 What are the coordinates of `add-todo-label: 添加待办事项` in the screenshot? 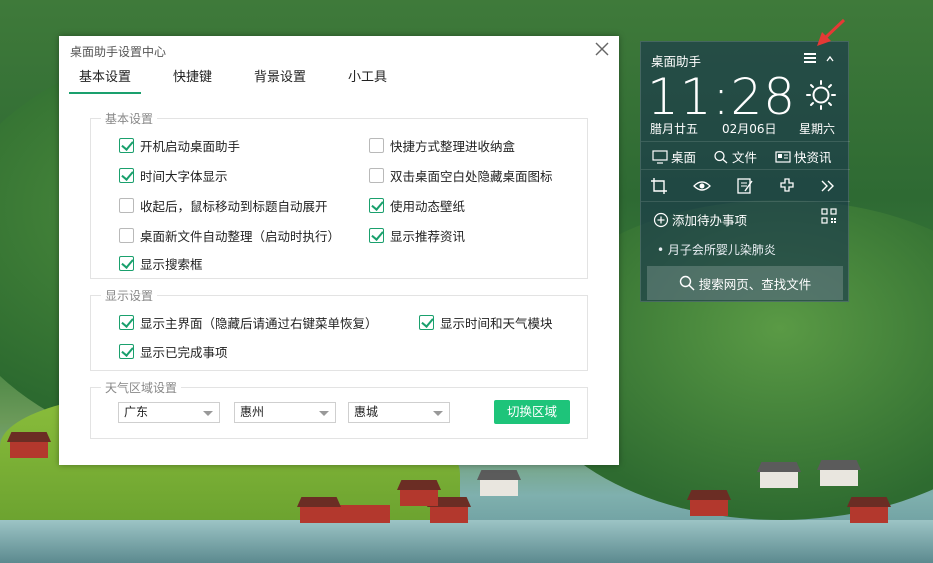 It's located at (710, 220).